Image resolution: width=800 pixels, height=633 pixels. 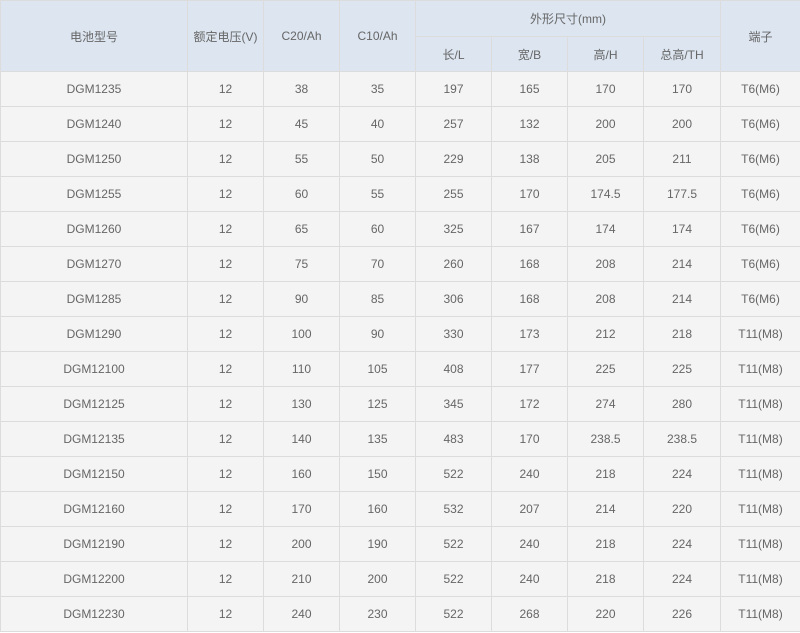 What do you see at coordinates (529, 229) in the screenshot?
I see `cell-width: 167` at bounding box center [529, 229].